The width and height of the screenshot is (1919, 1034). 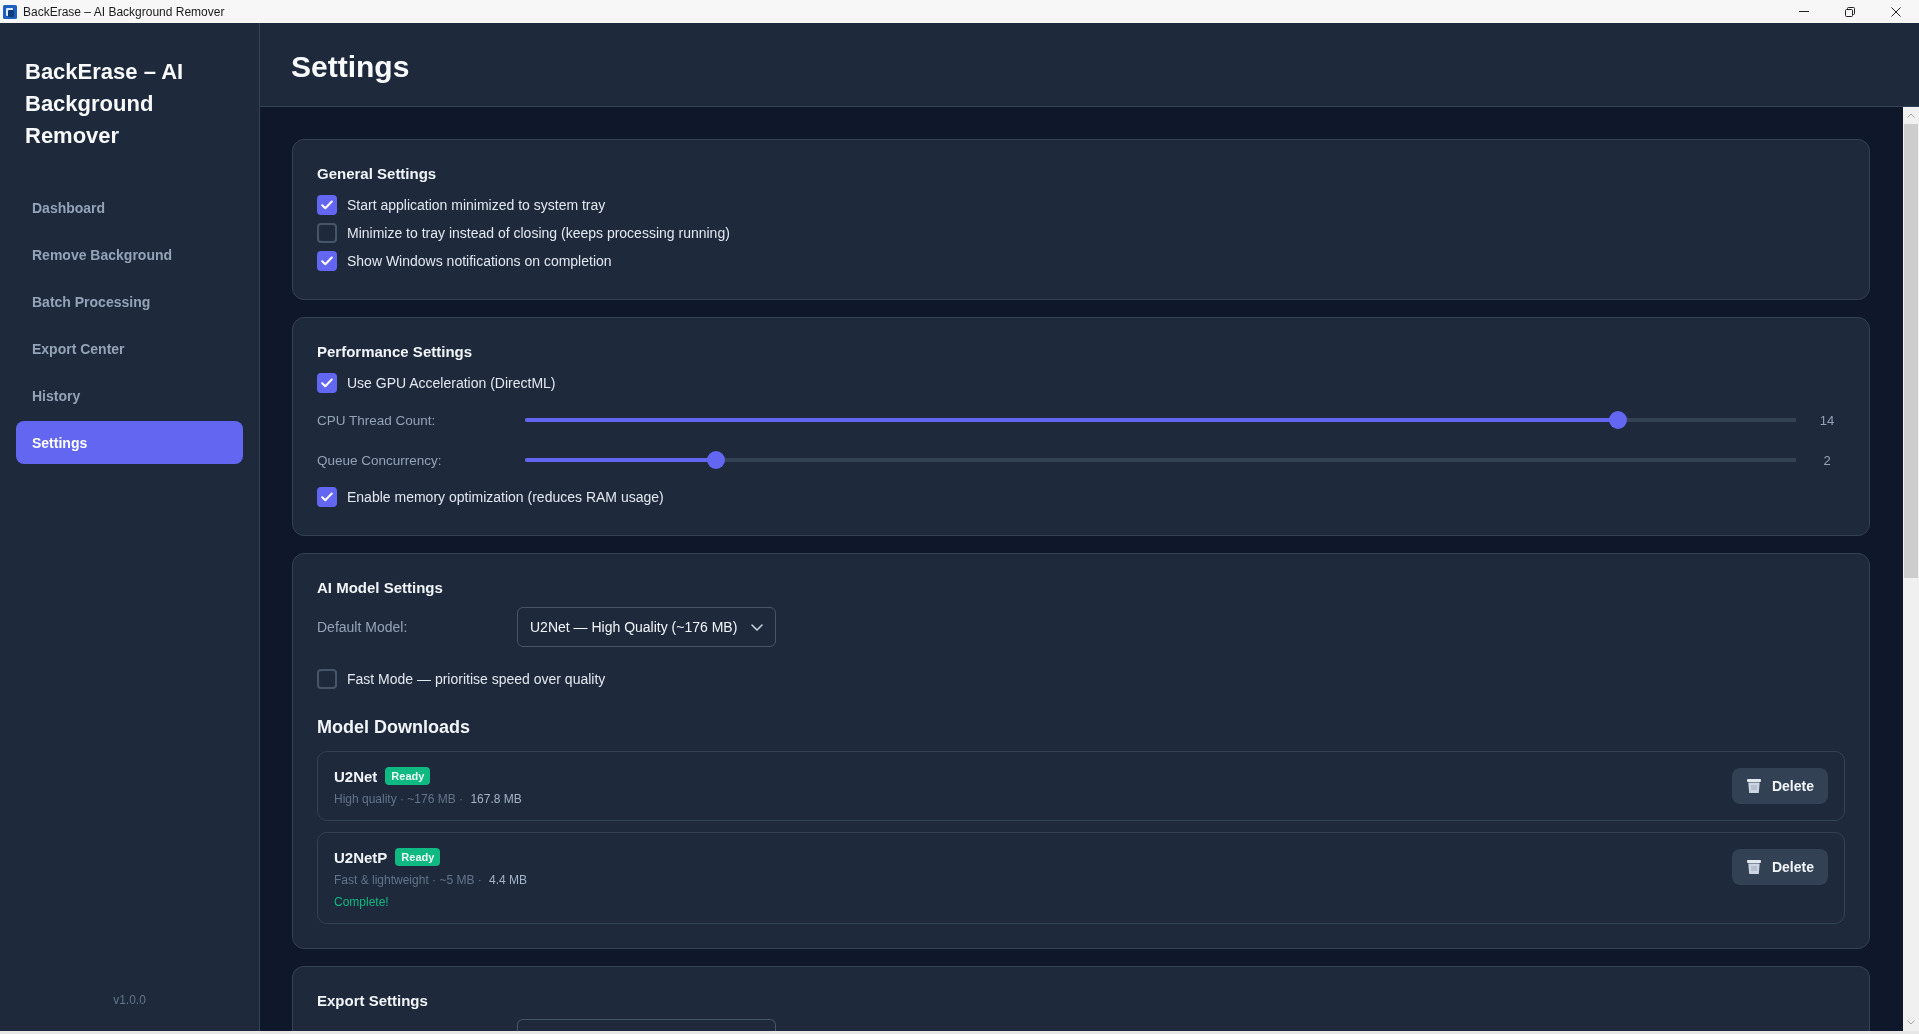 What do you see at coordinates (1827, 420) in the screenshot?
I see `slider-value: 14` at bounding box center [1827, 420].